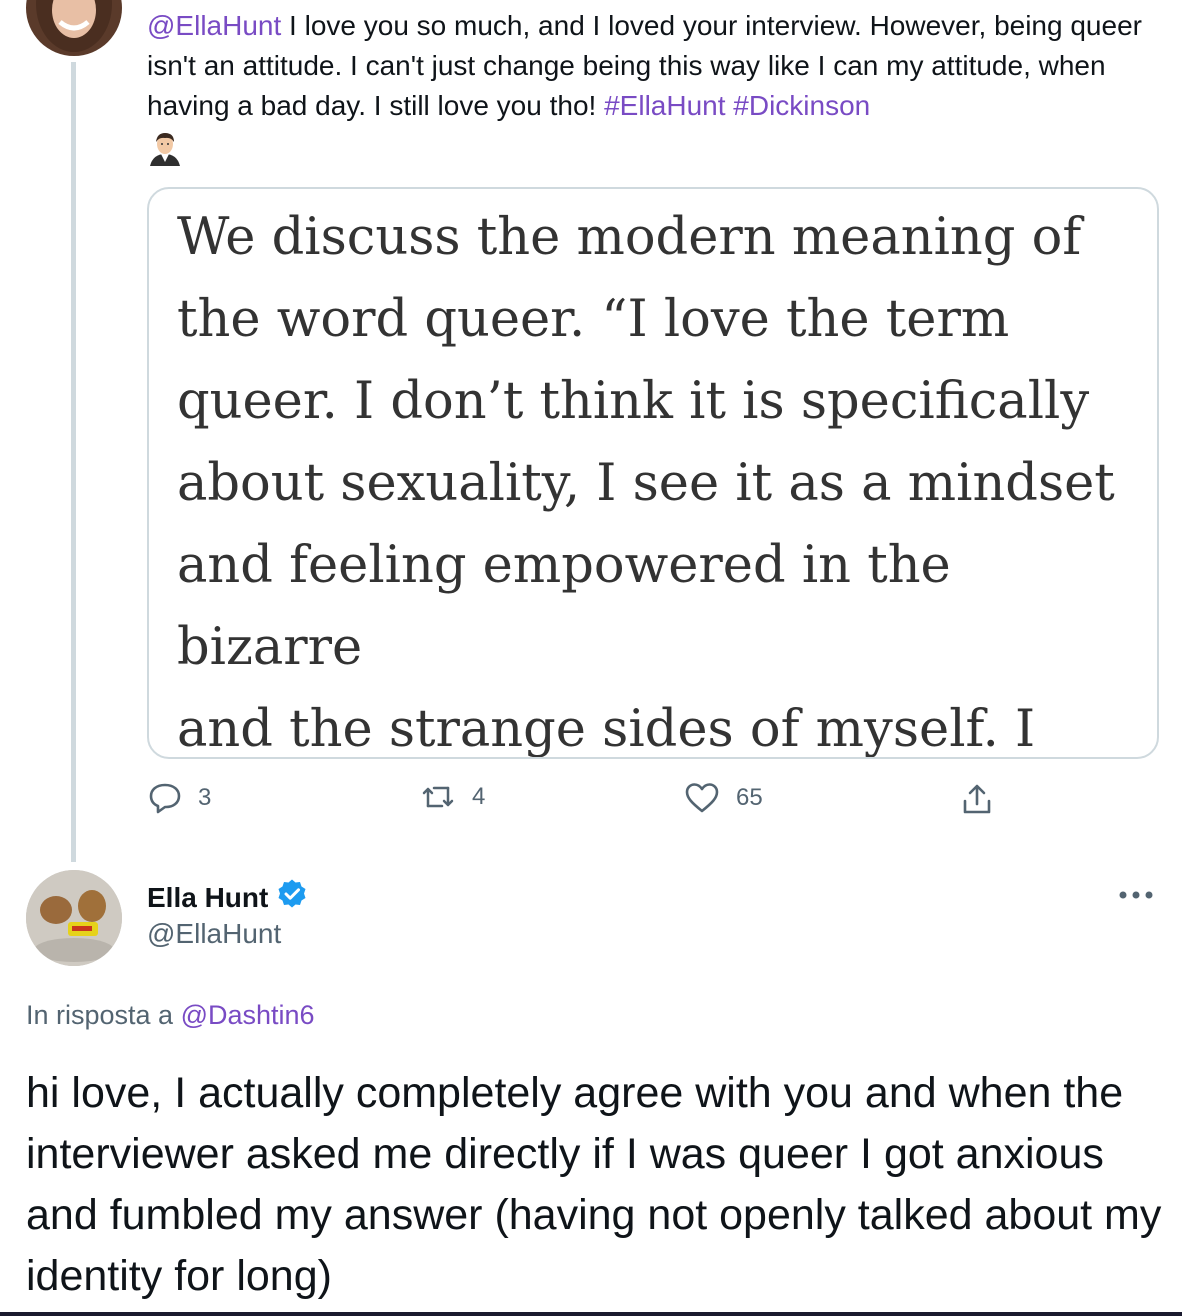 The image size is (1182, 1316). Describe the element at coordinates (248, 1015) in the screenshot. I see `reply-to-mention-link: @Dashtin6` at that location.